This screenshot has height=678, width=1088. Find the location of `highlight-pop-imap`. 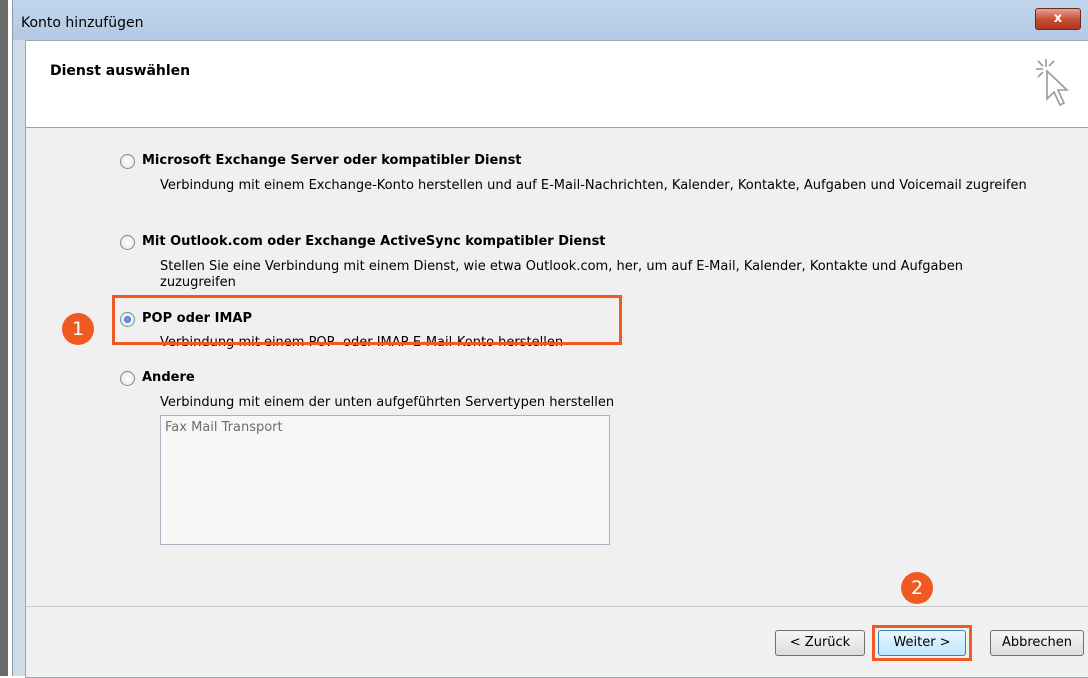

highlight-pop-imap is located at coordinates (367, 320).